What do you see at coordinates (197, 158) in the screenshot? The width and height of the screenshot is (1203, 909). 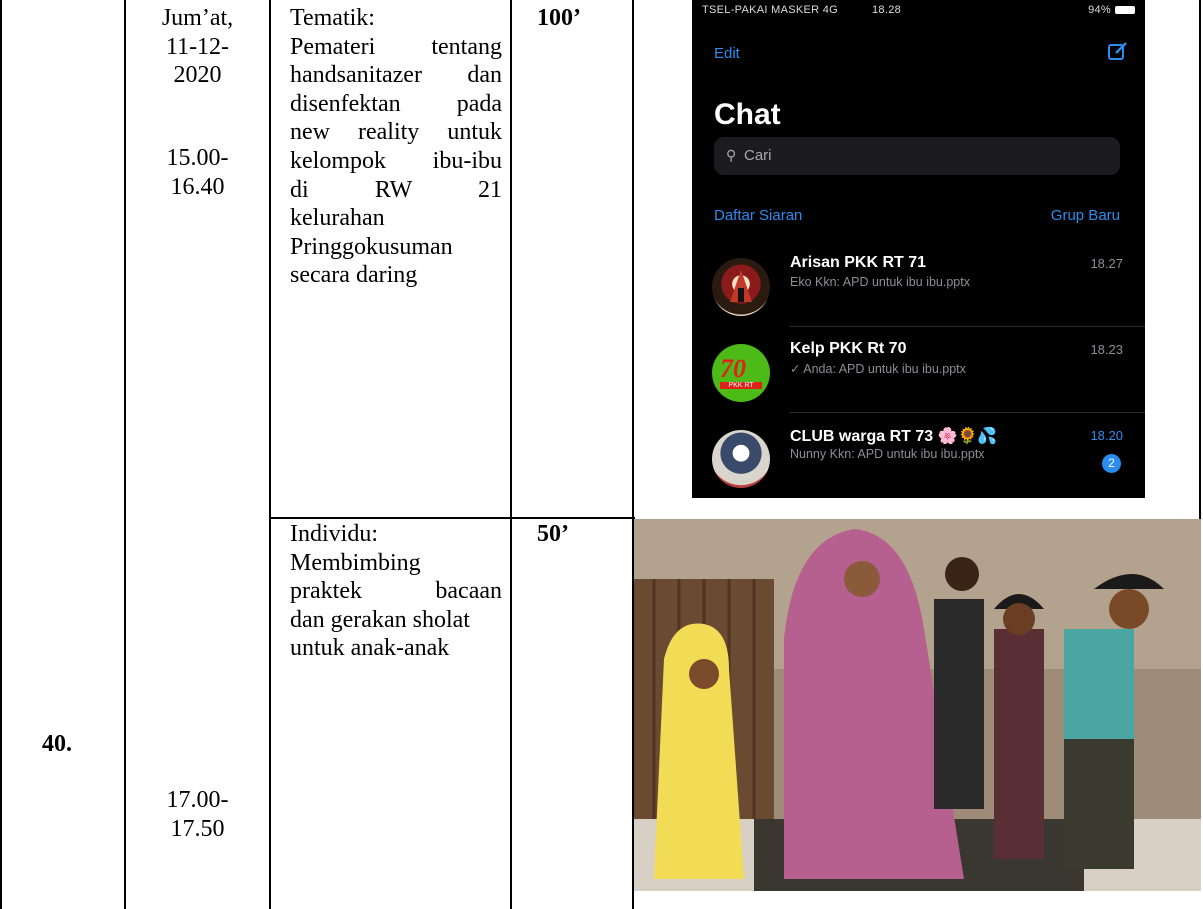 I see `time-range-1-start: 15.00-` at bounding box center [197, 158].